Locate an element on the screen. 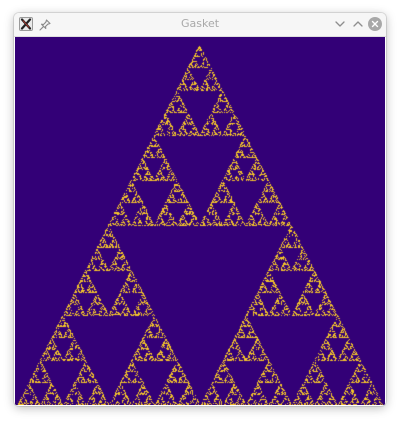  close-button is located at coordinates (375, 24).